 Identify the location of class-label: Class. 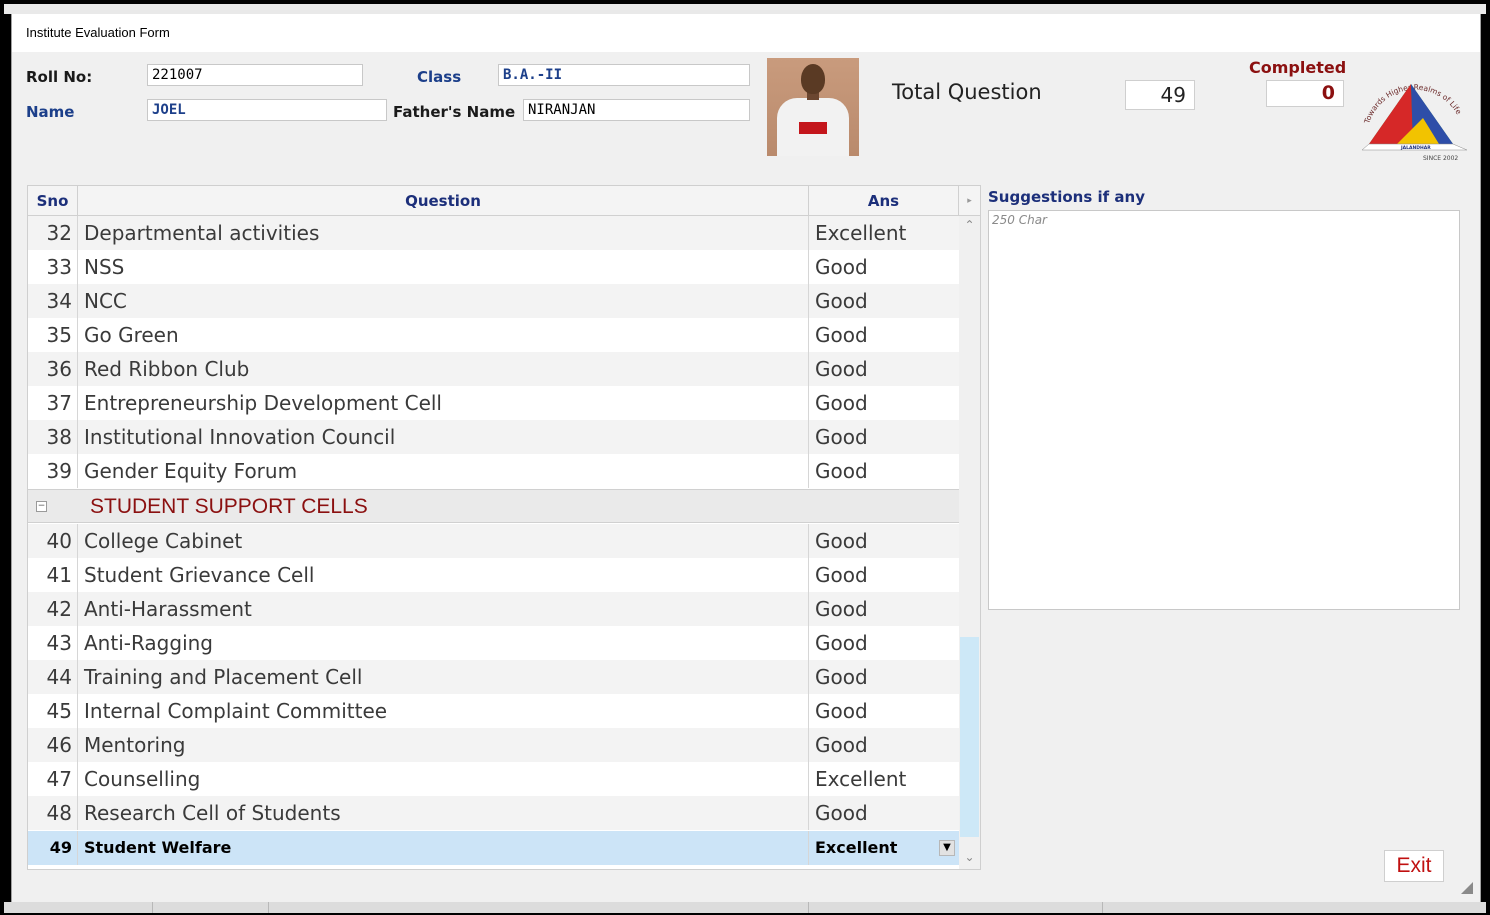
(439, 77).